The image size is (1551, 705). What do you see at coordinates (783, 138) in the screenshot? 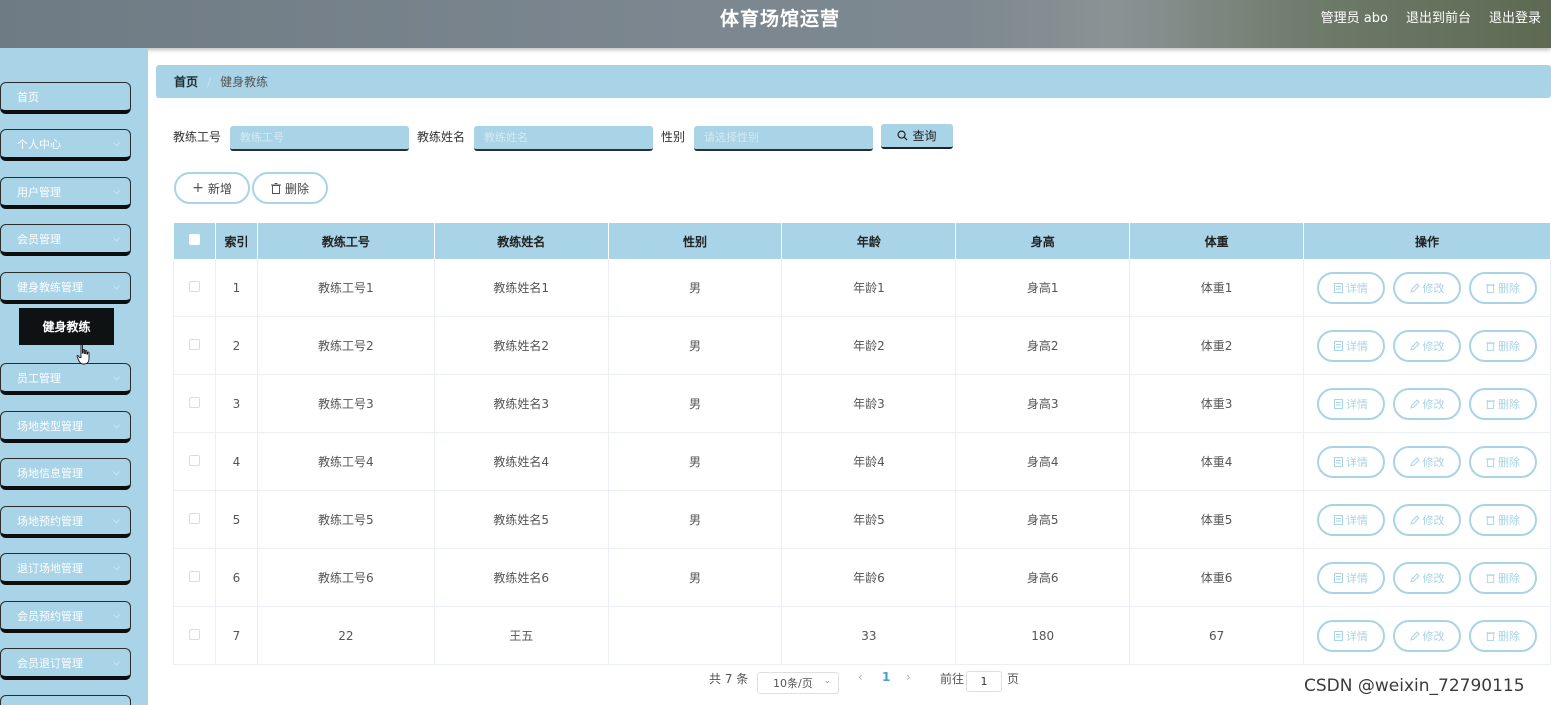
I see `gender-input` at bounding box center [783, 138].